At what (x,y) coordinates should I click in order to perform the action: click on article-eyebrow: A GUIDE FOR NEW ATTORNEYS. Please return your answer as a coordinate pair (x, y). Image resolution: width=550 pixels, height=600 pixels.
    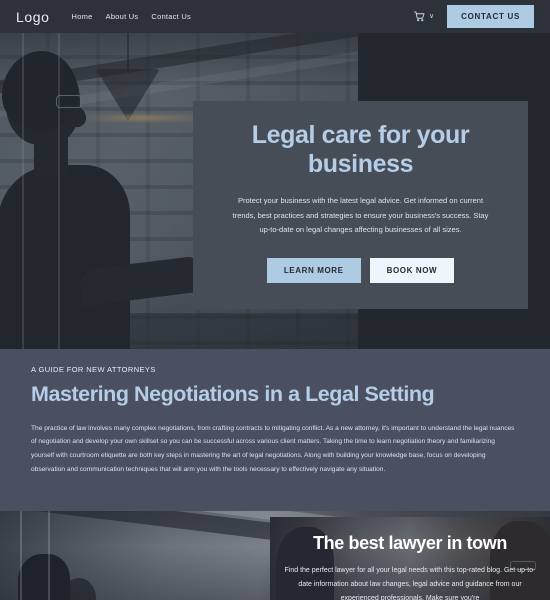
    Looking at the image, I should click on (93, 369).